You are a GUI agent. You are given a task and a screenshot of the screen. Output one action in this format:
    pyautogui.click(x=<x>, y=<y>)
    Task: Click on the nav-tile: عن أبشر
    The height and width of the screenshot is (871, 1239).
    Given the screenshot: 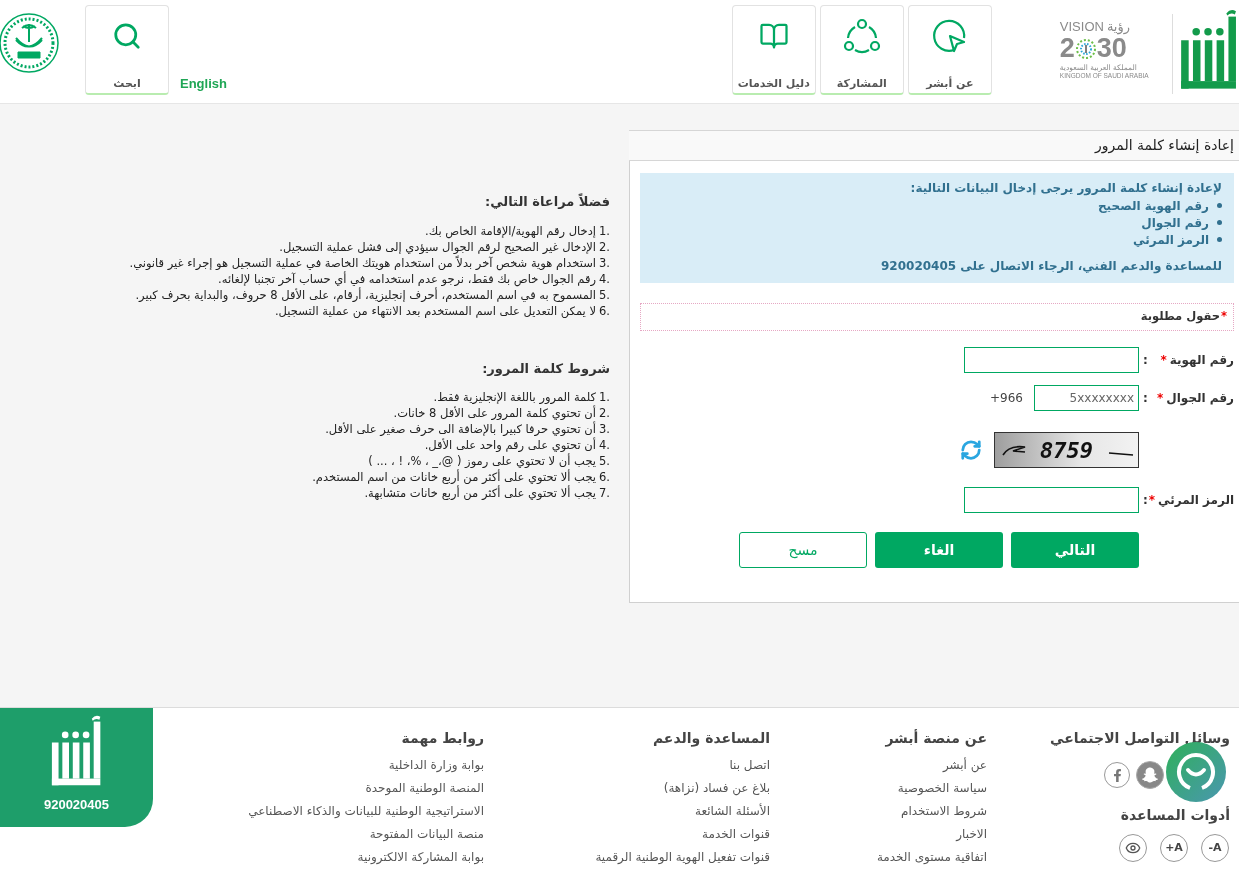 What is the action you would take?
    pyautogui.click(x=949, y=50)
    